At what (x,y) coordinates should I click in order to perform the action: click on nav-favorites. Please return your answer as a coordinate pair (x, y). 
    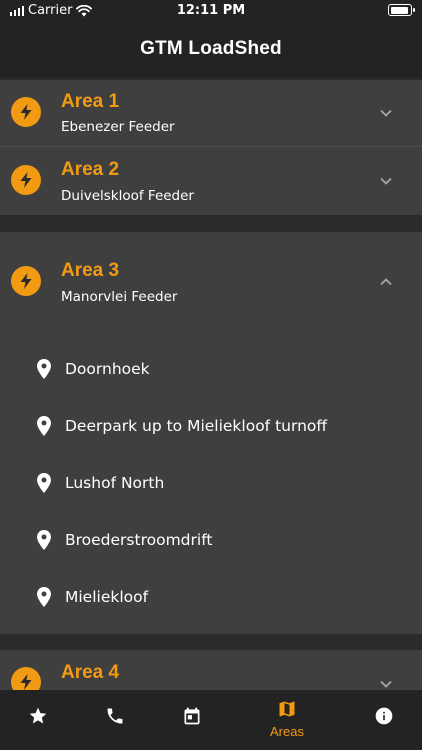
    Looking at the image, I should click on (40, 720).